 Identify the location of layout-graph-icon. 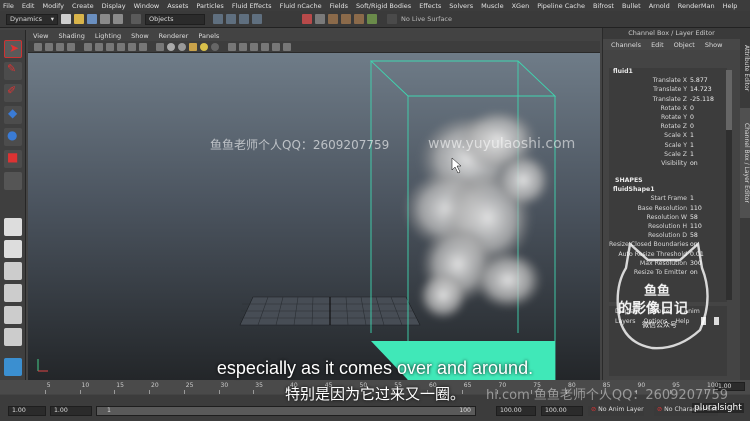
(13, 293).